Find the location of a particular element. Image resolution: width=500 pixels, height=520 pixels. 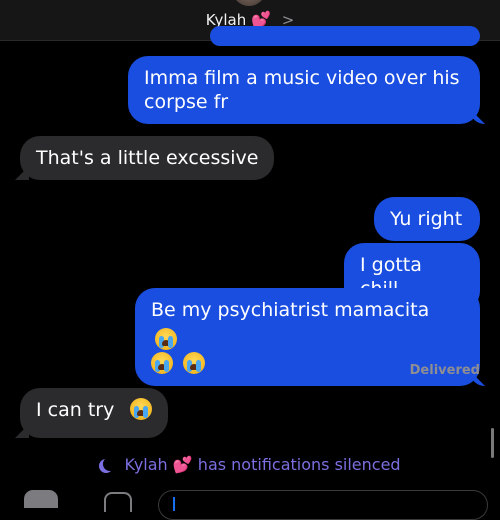

text-caret is located at coordinates (174, 504).